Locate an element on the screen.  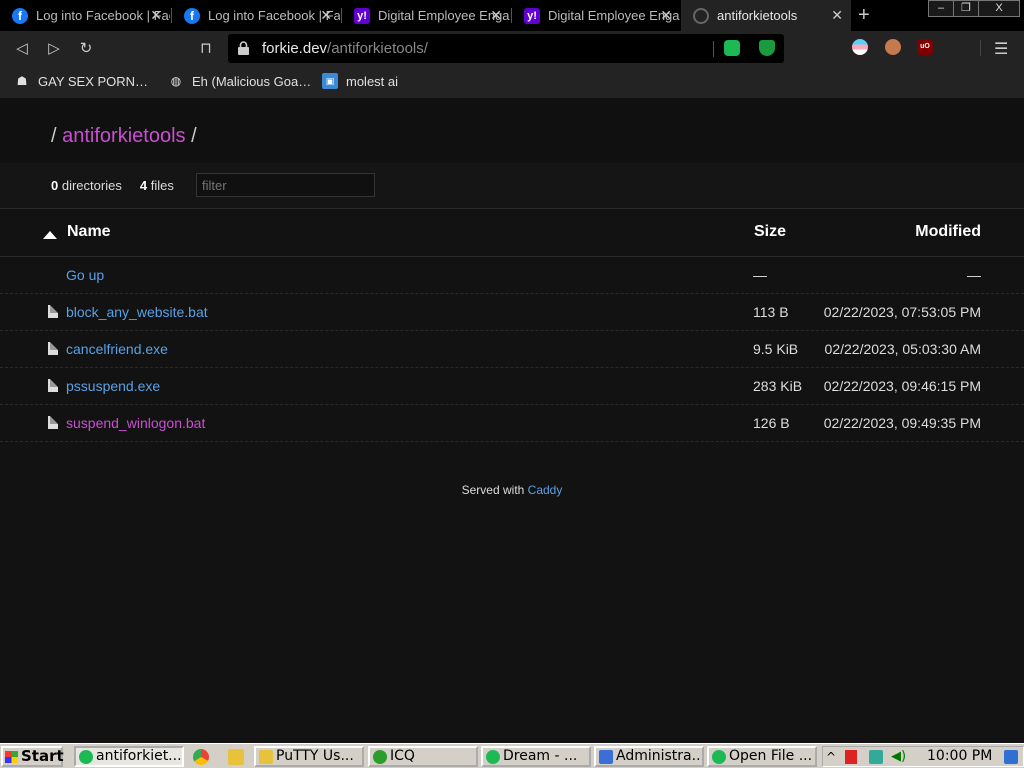
address-bar: forkie.dev/antiforkietools/ is located at coordinates (506, 48).